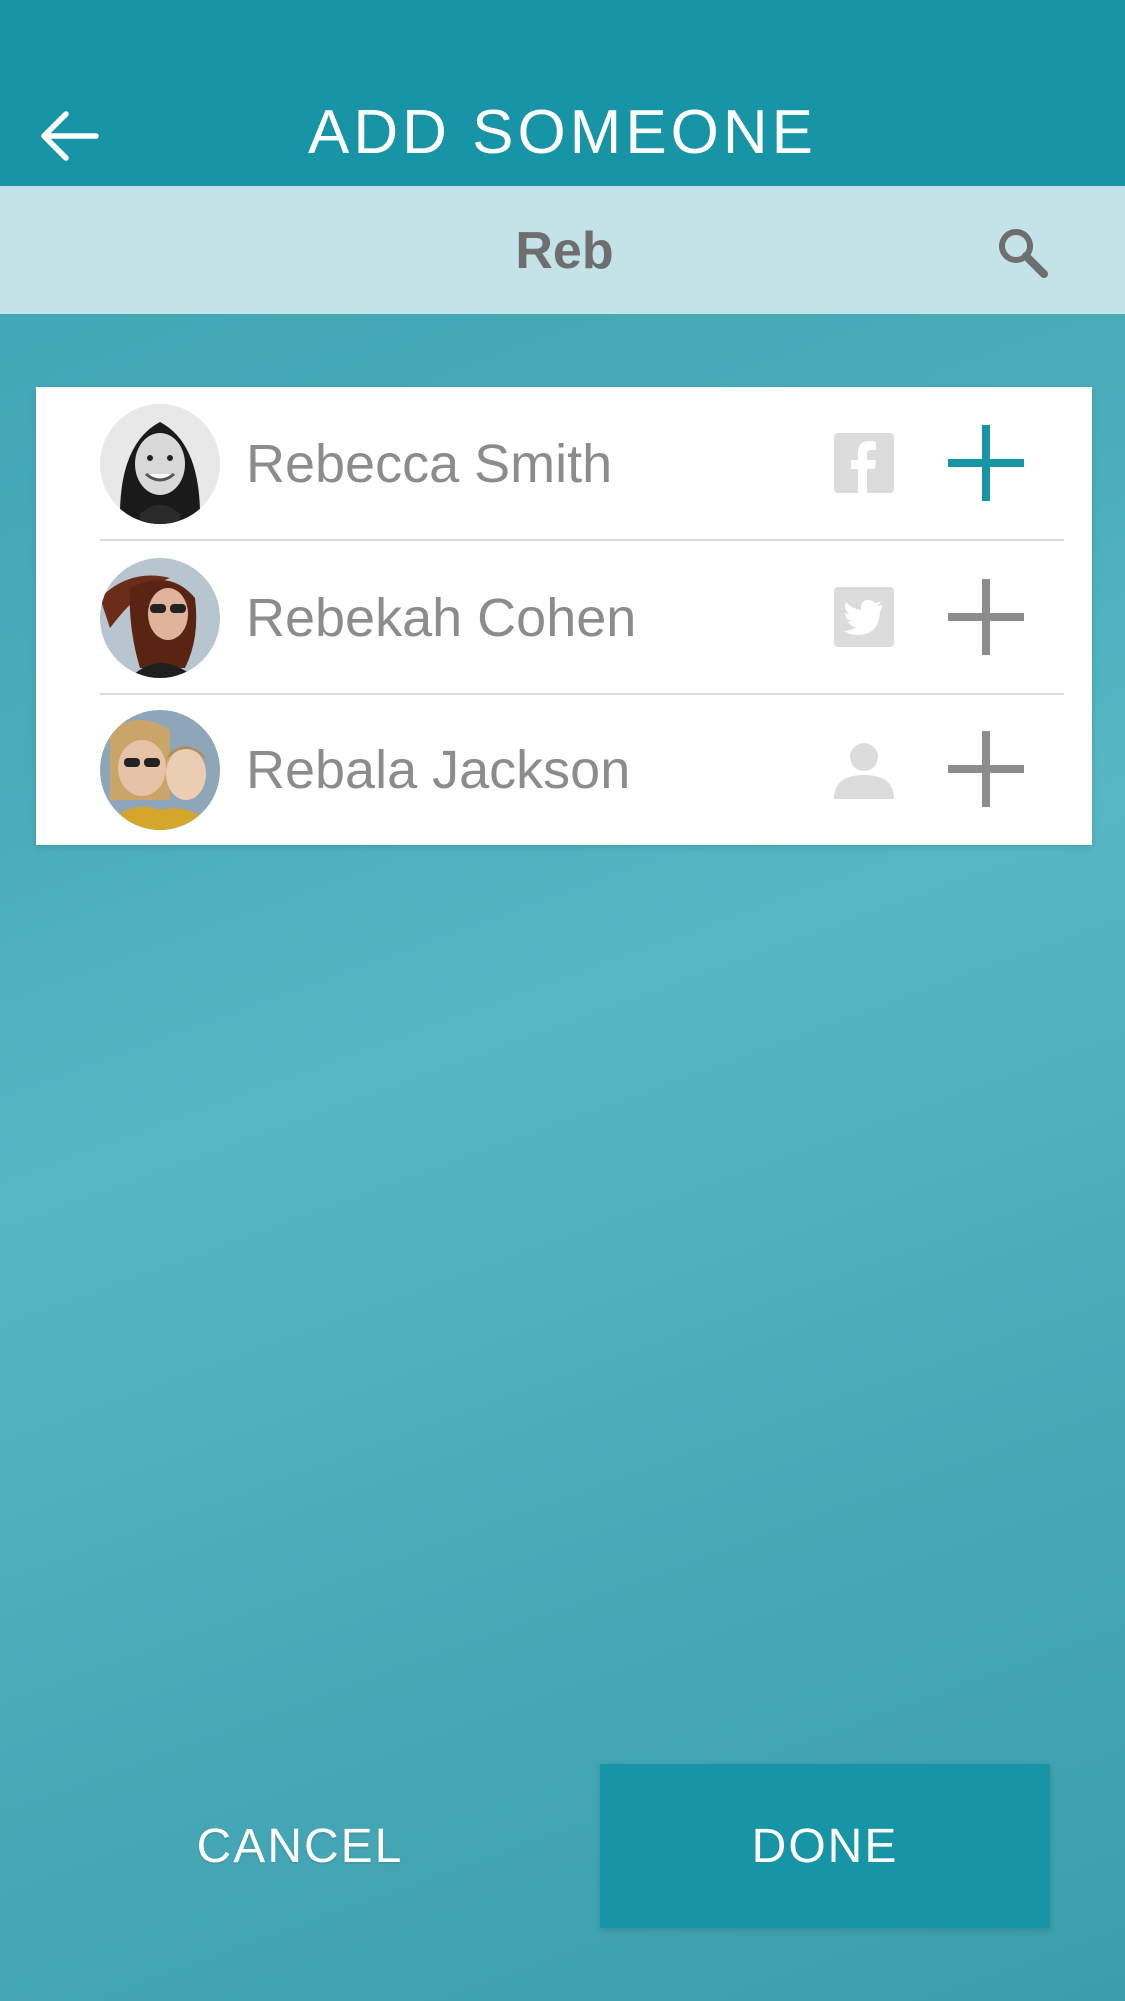  I want to click on facebook-icon, so click(864, 463).